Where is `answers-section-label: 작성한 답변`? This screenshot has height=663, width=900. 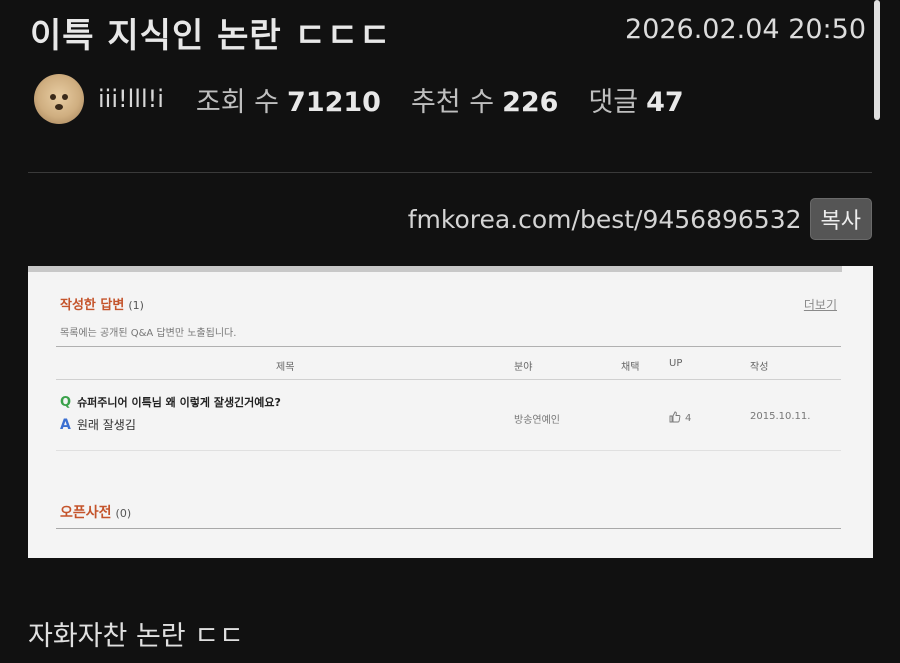 answers-section-label: 작성한 답변 is located at coordinates (92, 305).